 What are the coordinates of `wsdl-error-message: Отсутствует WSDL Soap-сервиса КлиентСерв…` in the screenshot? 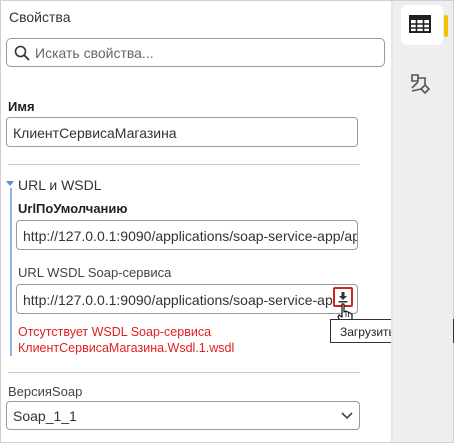 It's located at (126, 340).